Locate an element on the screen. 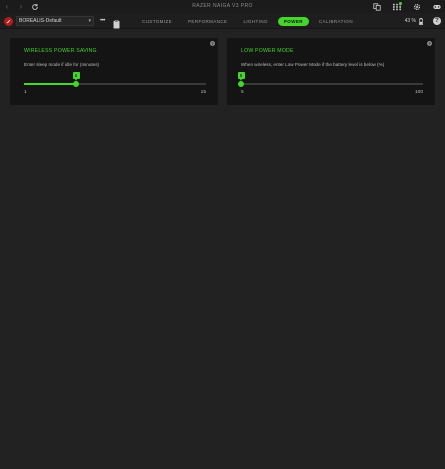 The height and width of the screenshot is (469, 445). tab-calibration: CALIBRATION is located at coordinates (336, 21).